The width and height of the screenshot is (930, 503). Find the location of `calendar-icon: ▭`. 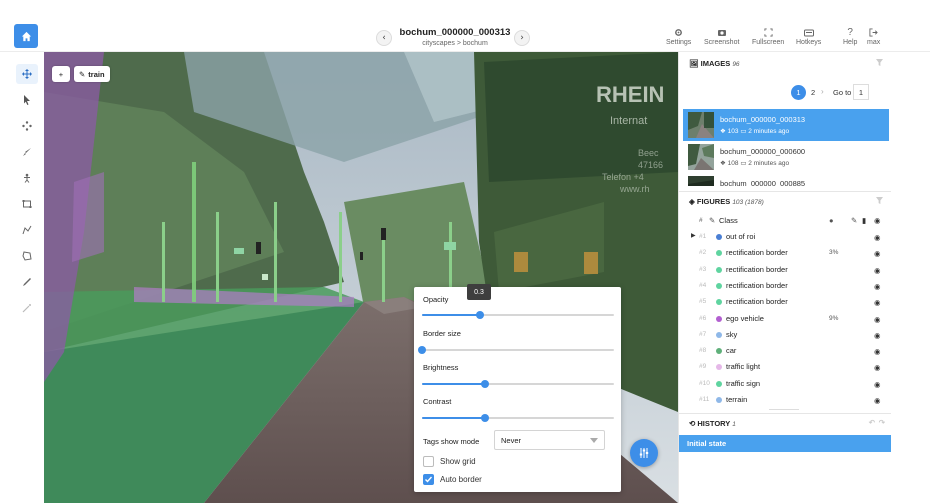

calendar-icon: ▭ is located at coordinates (743, 163).